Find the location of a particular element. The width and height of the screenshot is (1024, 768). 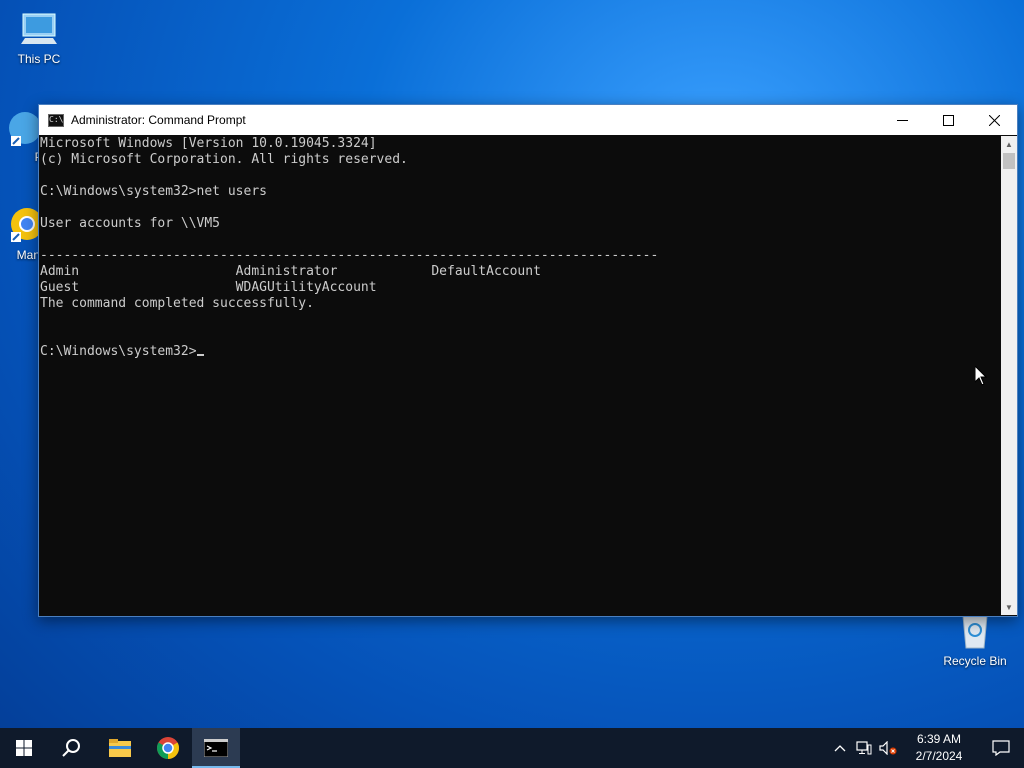

scroll-up-button: ▲ is located at coordinates (1009, 144).